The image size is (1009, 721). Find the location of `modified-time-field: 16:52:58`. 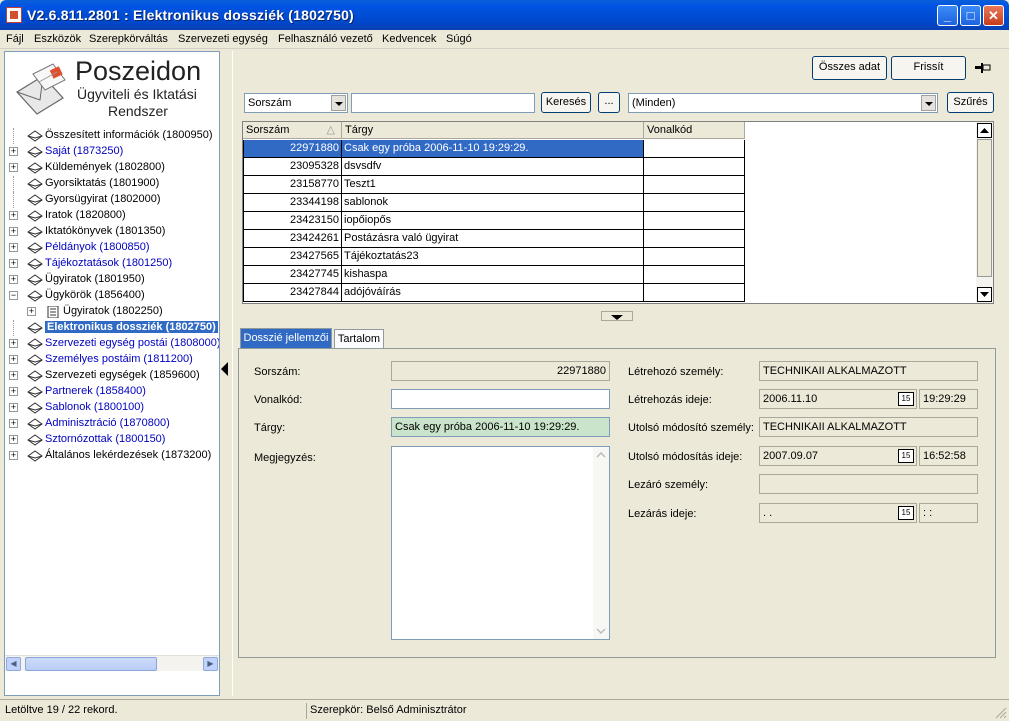

modified-time-field: 16:52:58 is located at coordinates (948, 456).